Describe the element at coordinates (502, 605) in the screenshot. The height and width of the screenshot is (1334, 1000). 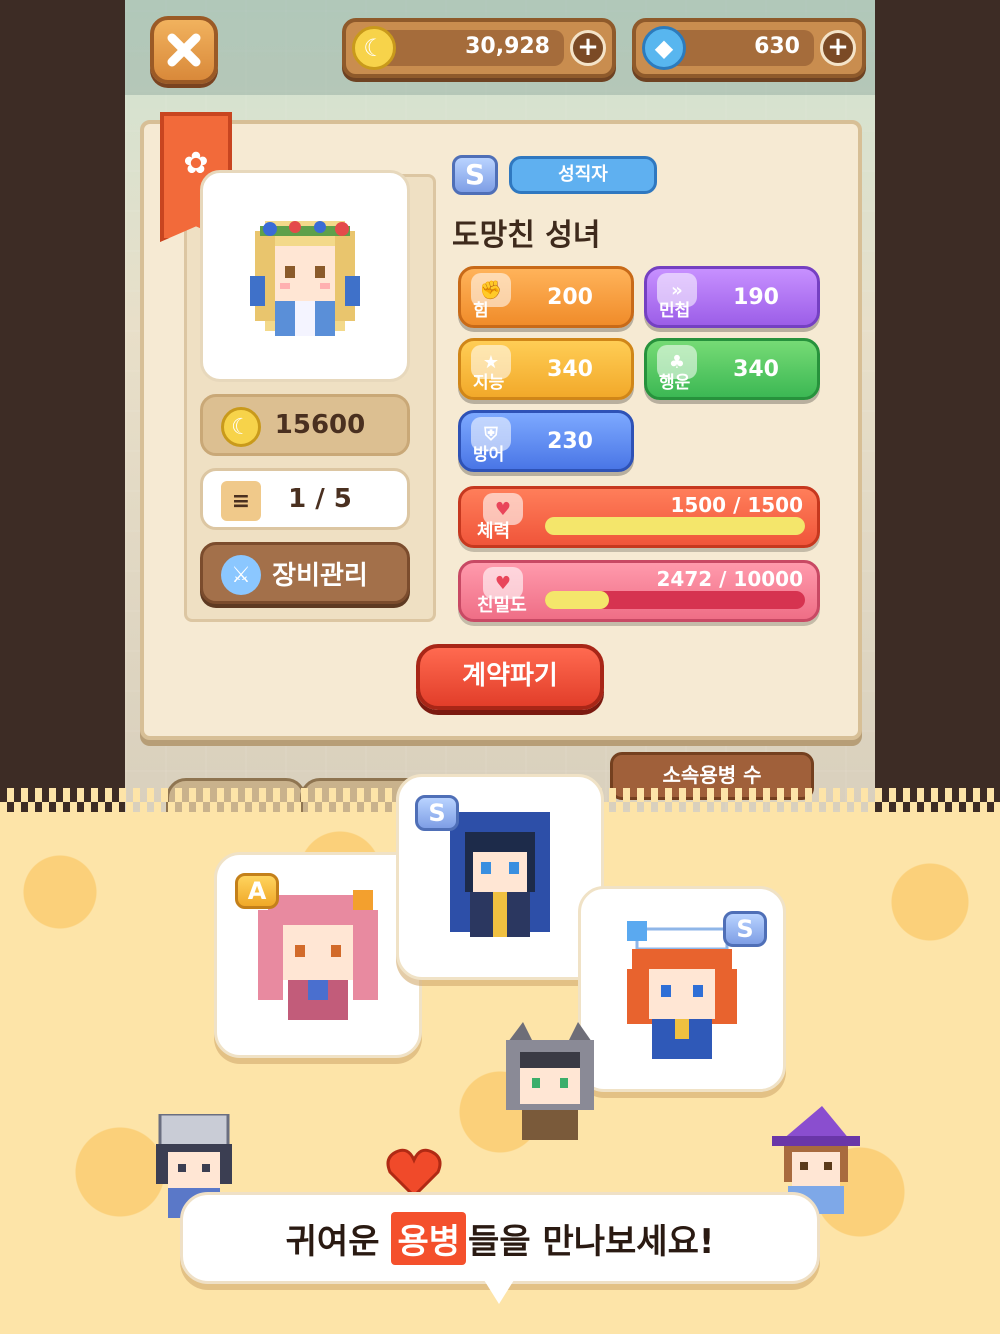
I see `affinity-label: 친밀도` at that location.